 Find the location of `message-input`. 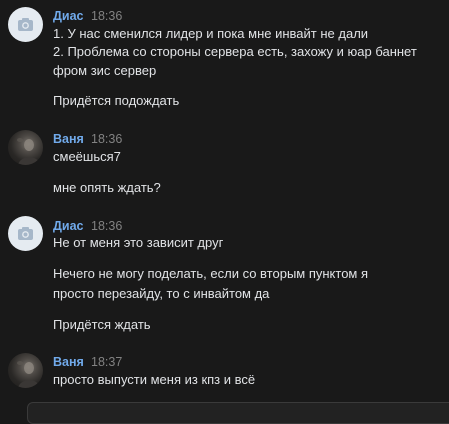

message-input is located at coordinates (238, 413).